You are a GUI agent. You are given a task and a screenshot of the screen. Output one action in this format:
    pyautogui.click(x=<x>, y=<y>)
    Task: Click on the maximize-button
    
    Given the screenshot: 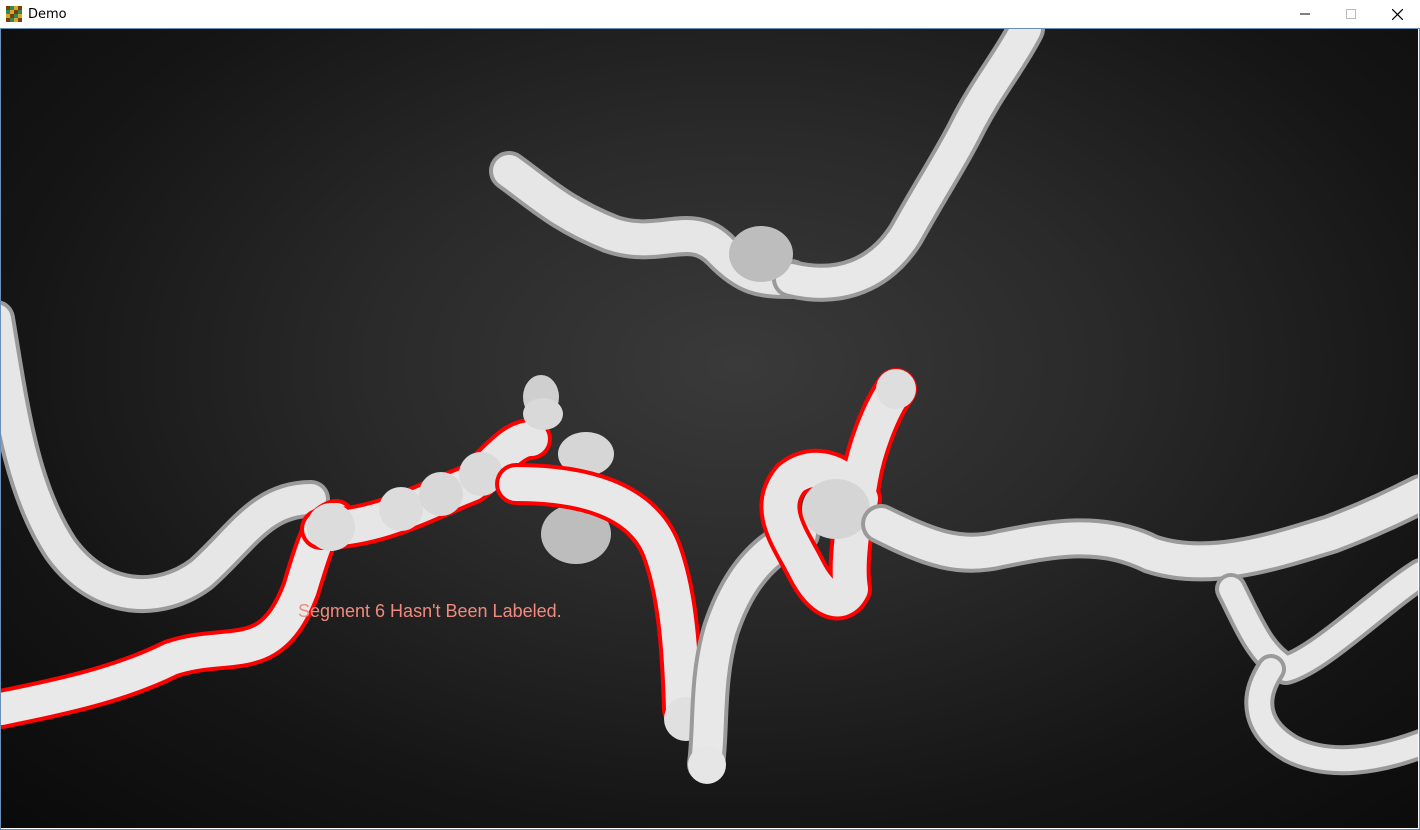 What is the action you would take?
    pyautogui.click(x=1351, y=14)
    